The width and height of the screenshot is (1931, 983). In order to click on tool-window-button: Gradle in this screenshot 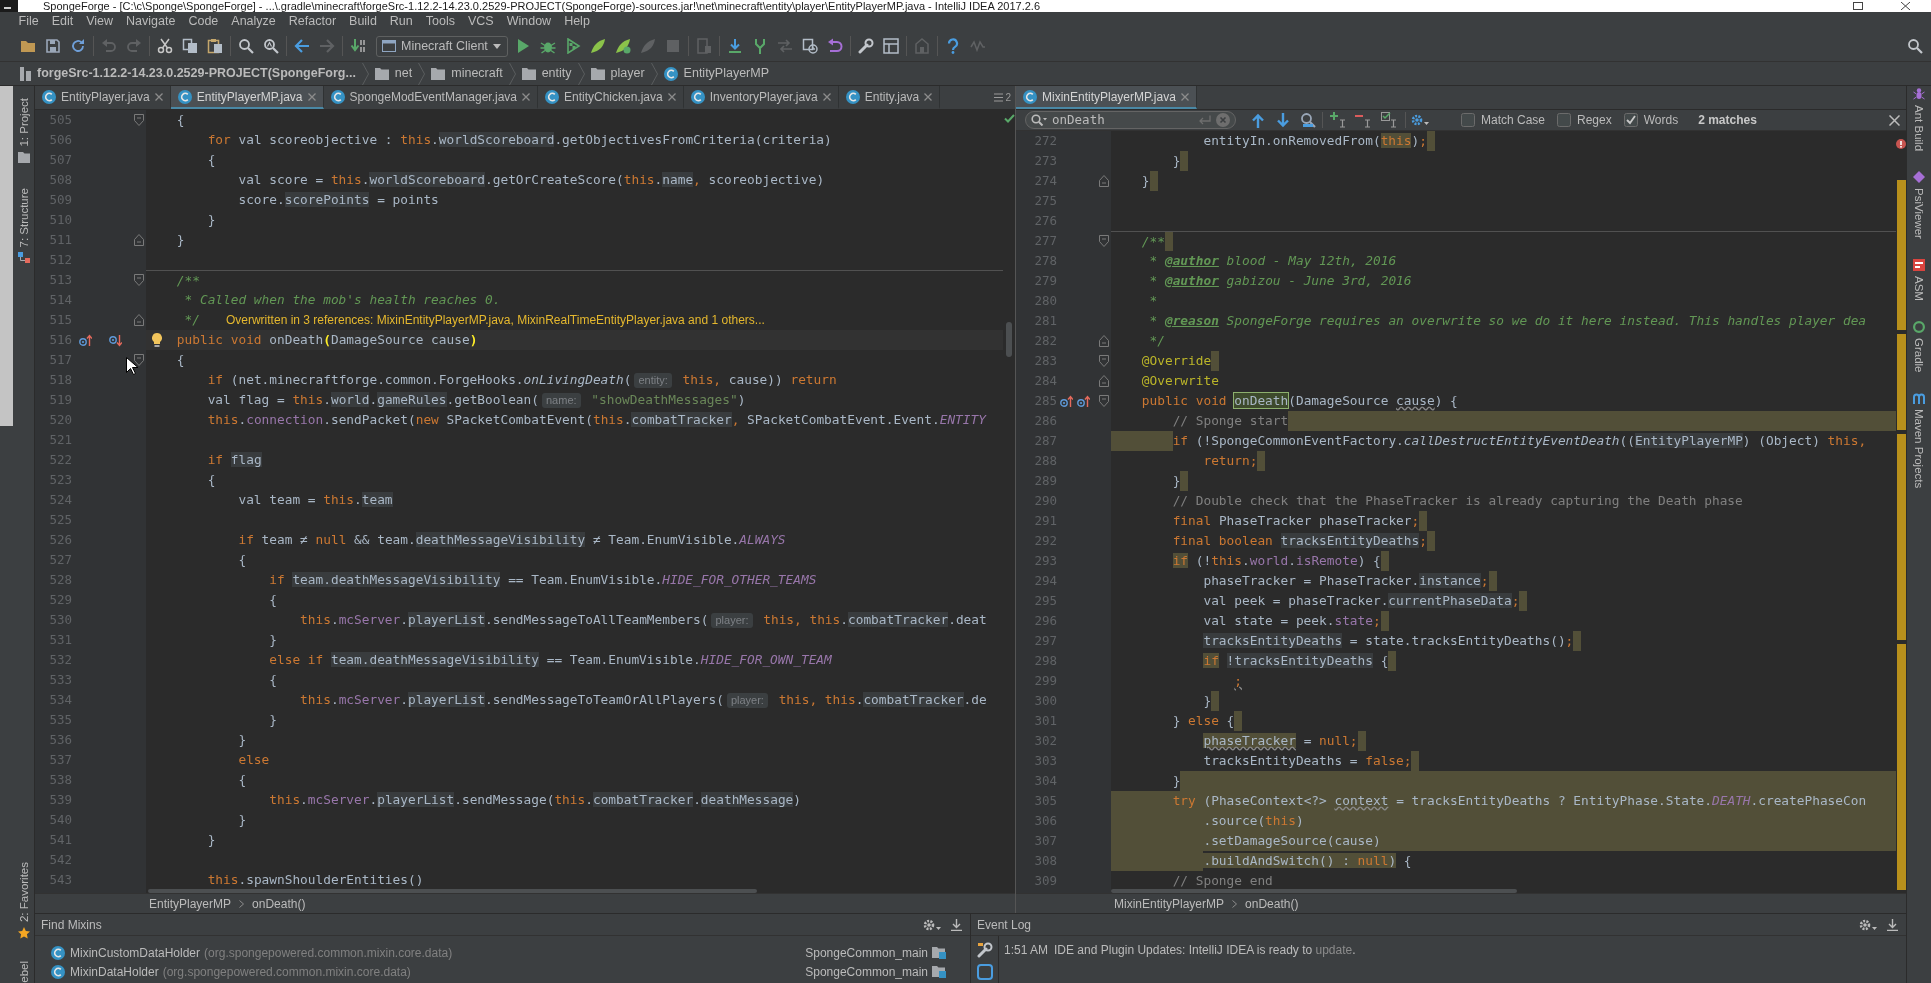, I will do `click(1919, 346)`.